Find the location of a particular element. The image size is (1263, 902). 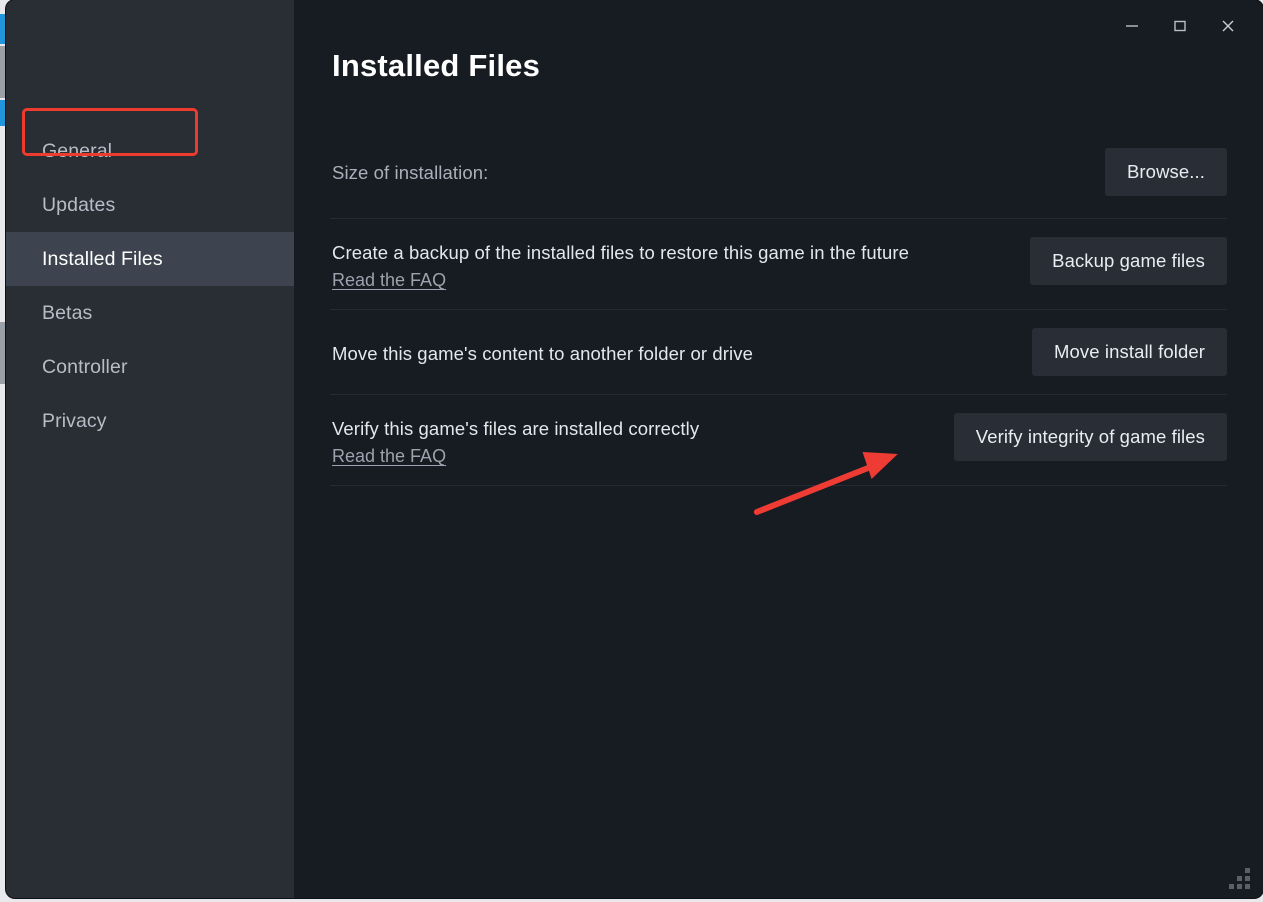

maximize-button is located at coordinates (1180, 26).